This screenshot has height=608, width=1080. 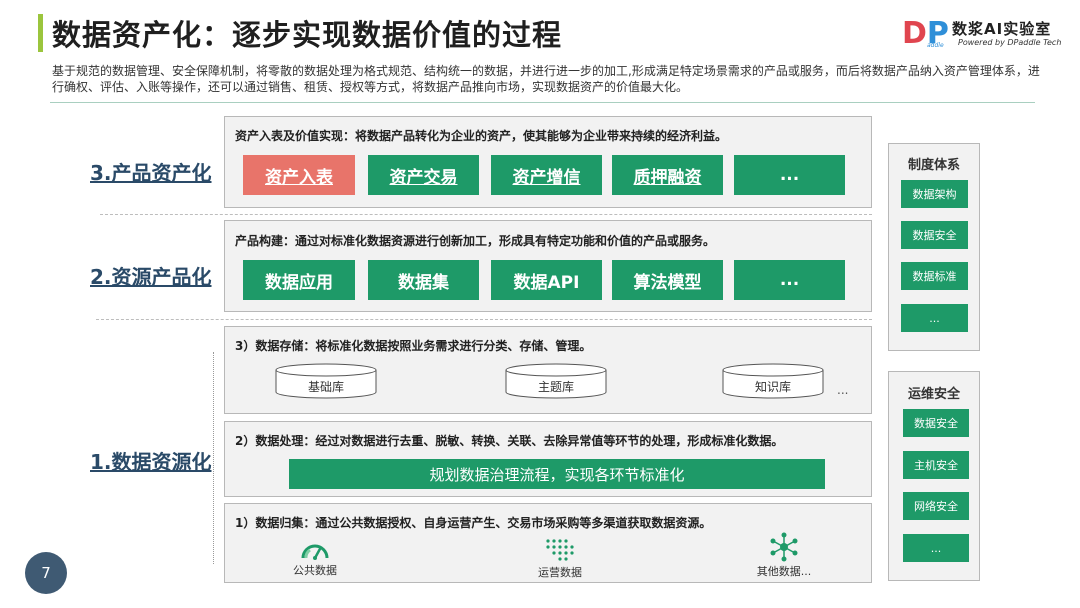 What do you see at coordinates (933, 165) in the screenshot?
I see `institution-system-title: 制度体系` at bounding box center [933, 165].